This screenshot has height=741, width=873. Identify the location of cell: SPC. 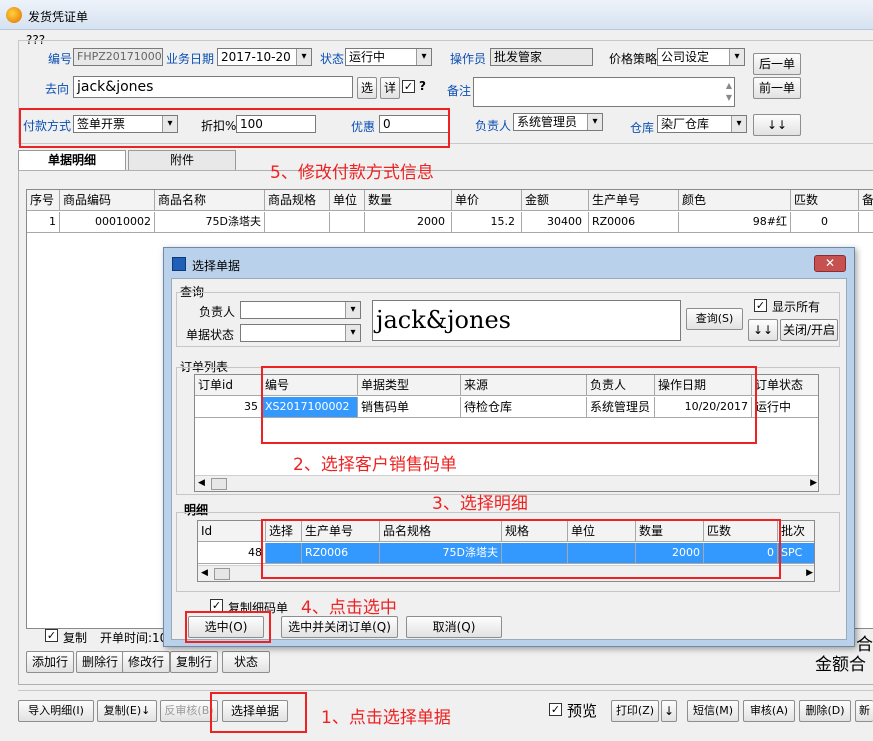
(796, 553).